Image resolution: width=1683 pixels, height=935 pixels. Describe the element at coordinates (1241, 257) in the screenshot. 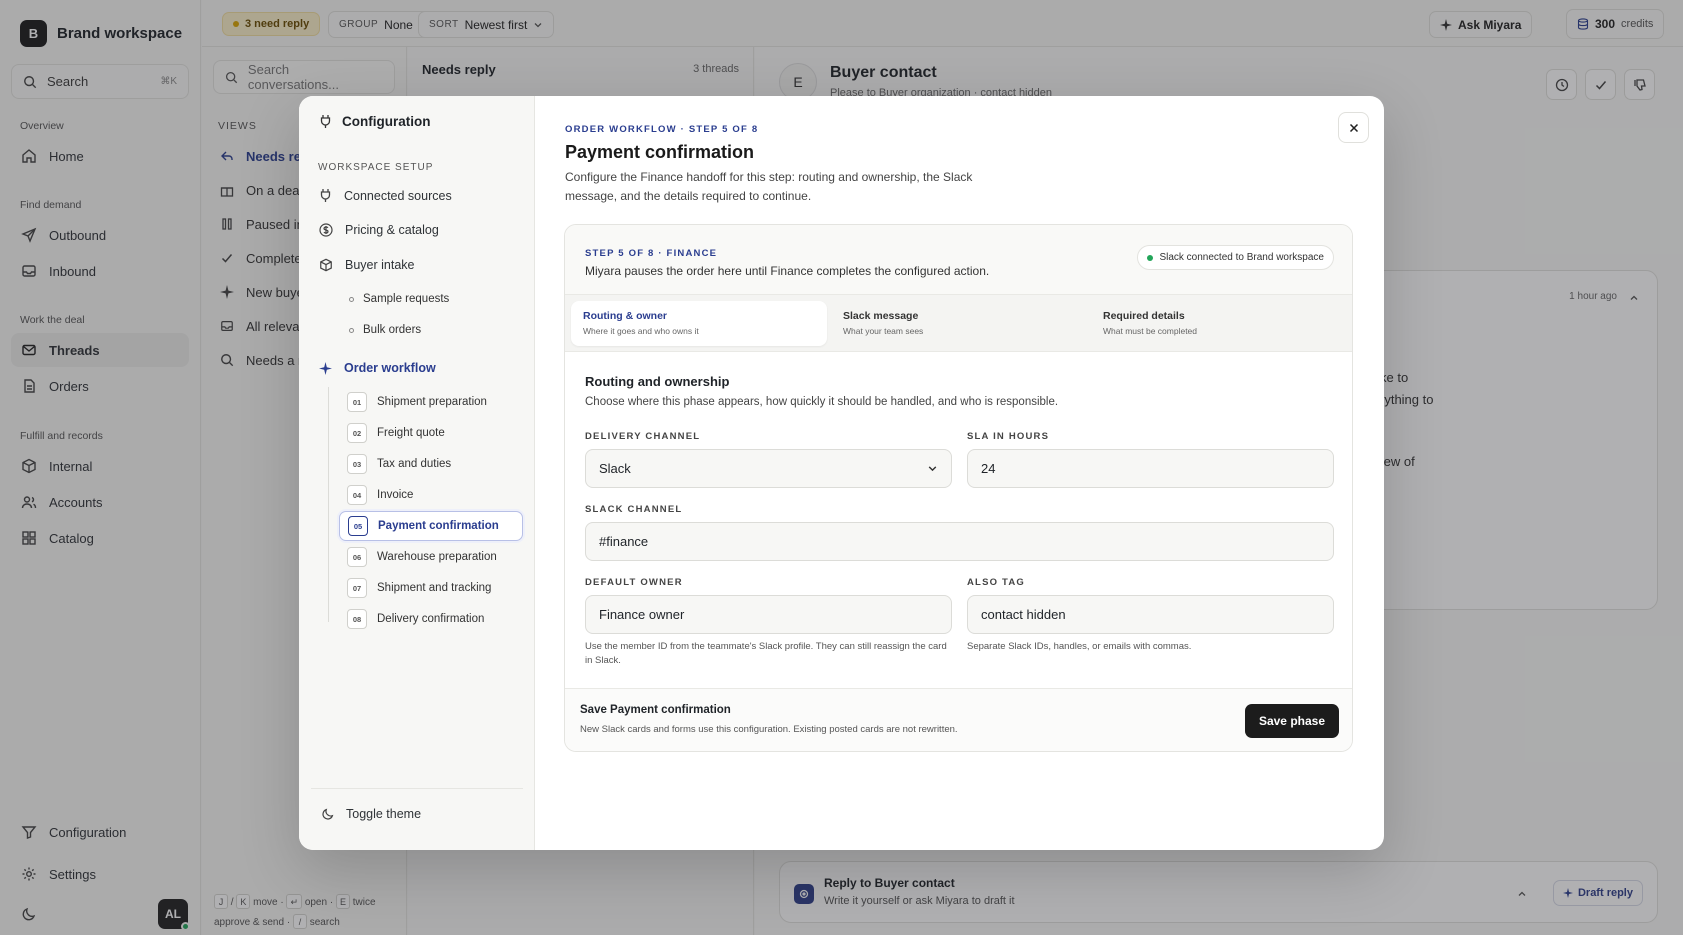

I see `slack-status-text: Slack connected to Brand workspace` at that location.